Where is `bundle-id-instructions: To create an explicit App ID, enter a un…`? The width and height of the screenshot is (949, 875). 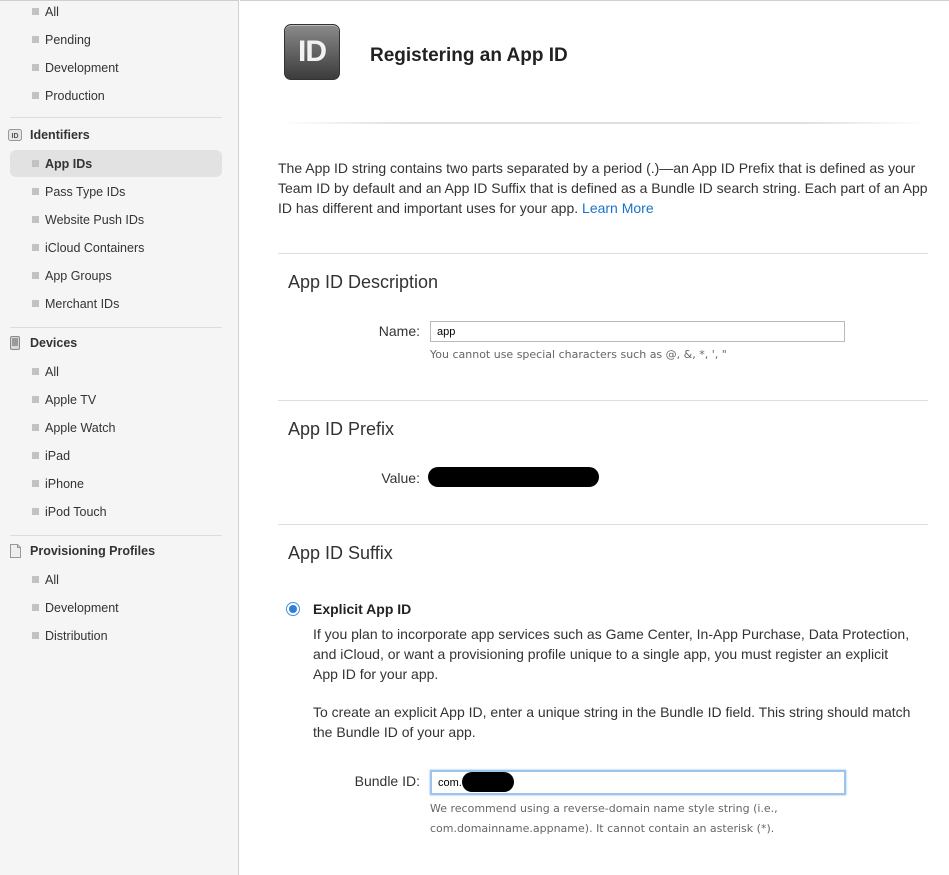
bundle-id-instructions: To create an explicit App ID, enter a un… is located at coordinates (612, 722).